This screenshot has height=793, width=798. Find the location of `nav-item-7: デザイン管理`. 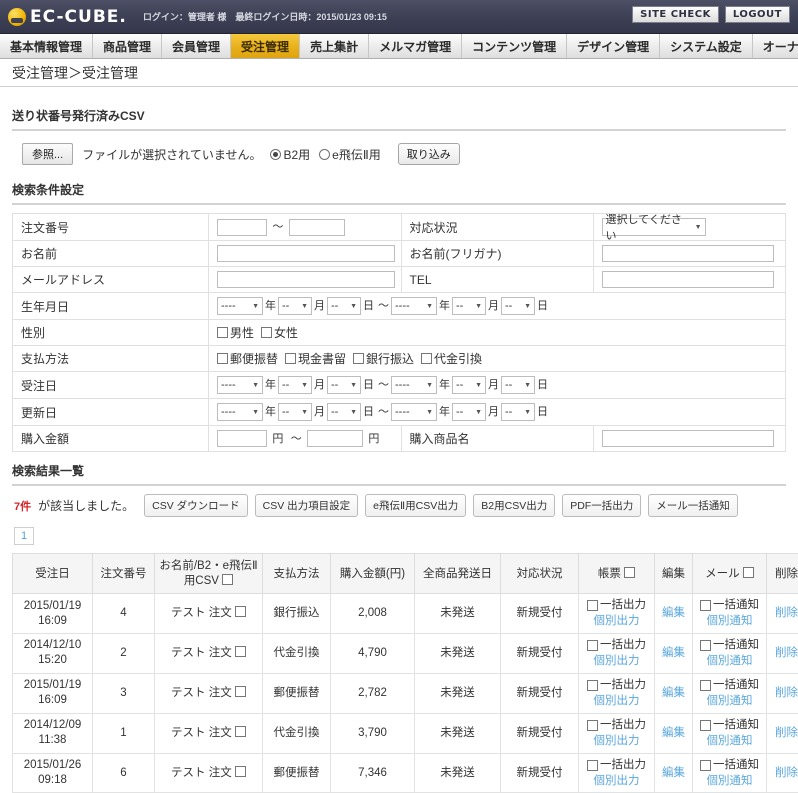

nav-item-7: デザイン管理 is located at coordinates (614, 46).